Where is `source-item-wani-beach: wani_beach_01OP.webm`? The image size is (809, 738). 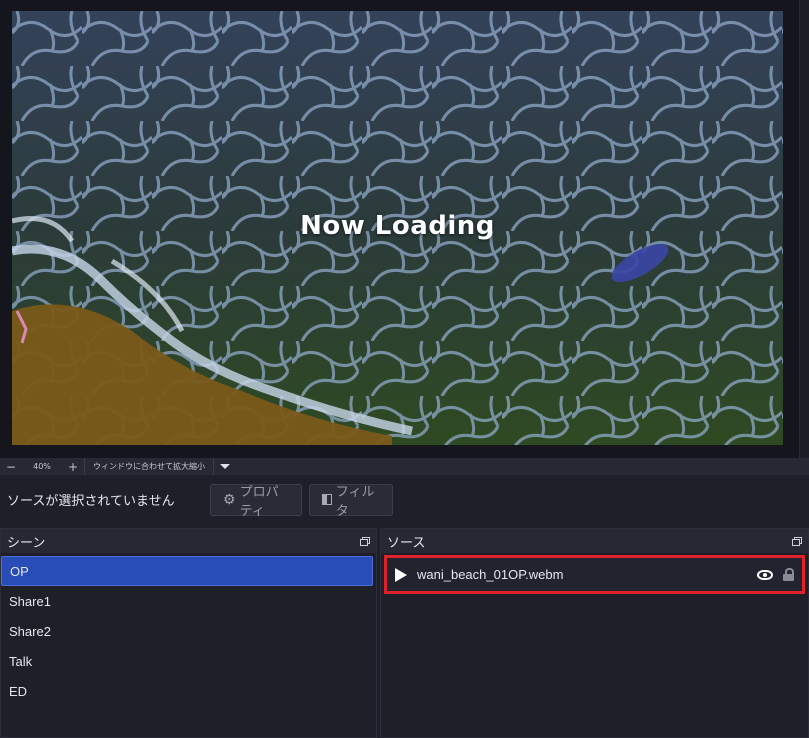 source-item-wani-beach: wani_beach_01OP.webm is located at coordinates (594, 574).